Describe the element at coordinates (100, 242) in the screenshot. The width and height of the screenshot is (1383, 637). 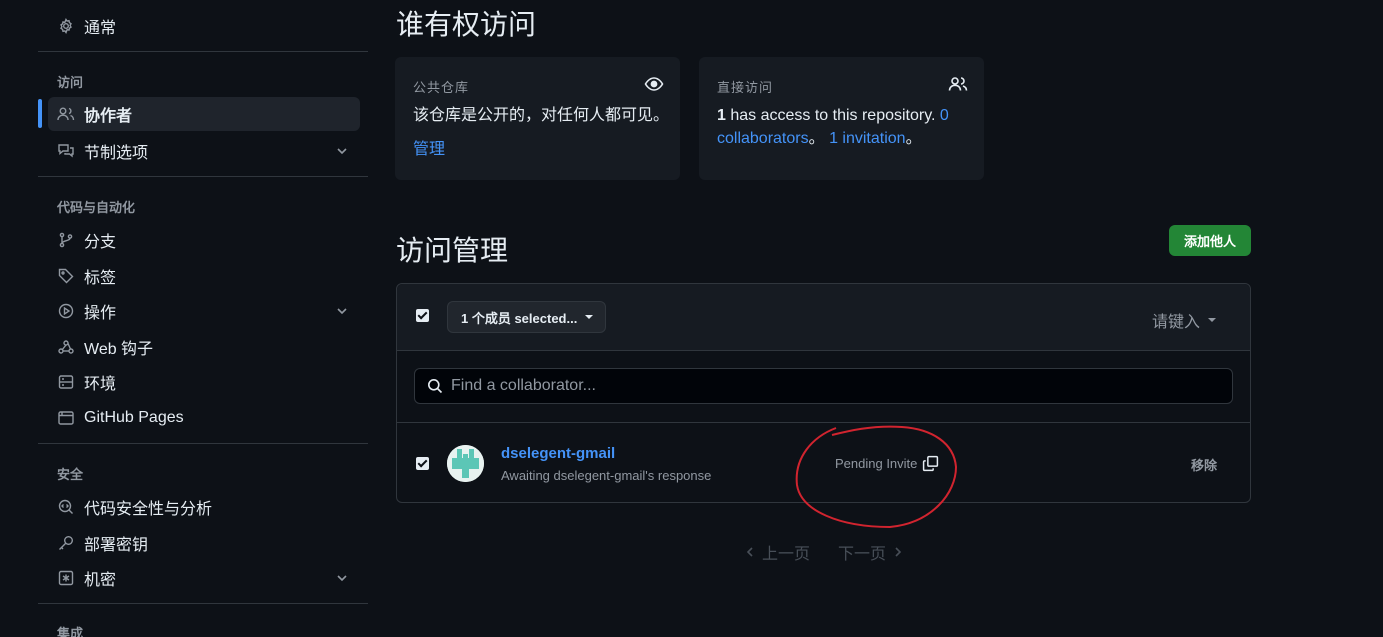
I see `sidebar-item-label: 分支` at that location.